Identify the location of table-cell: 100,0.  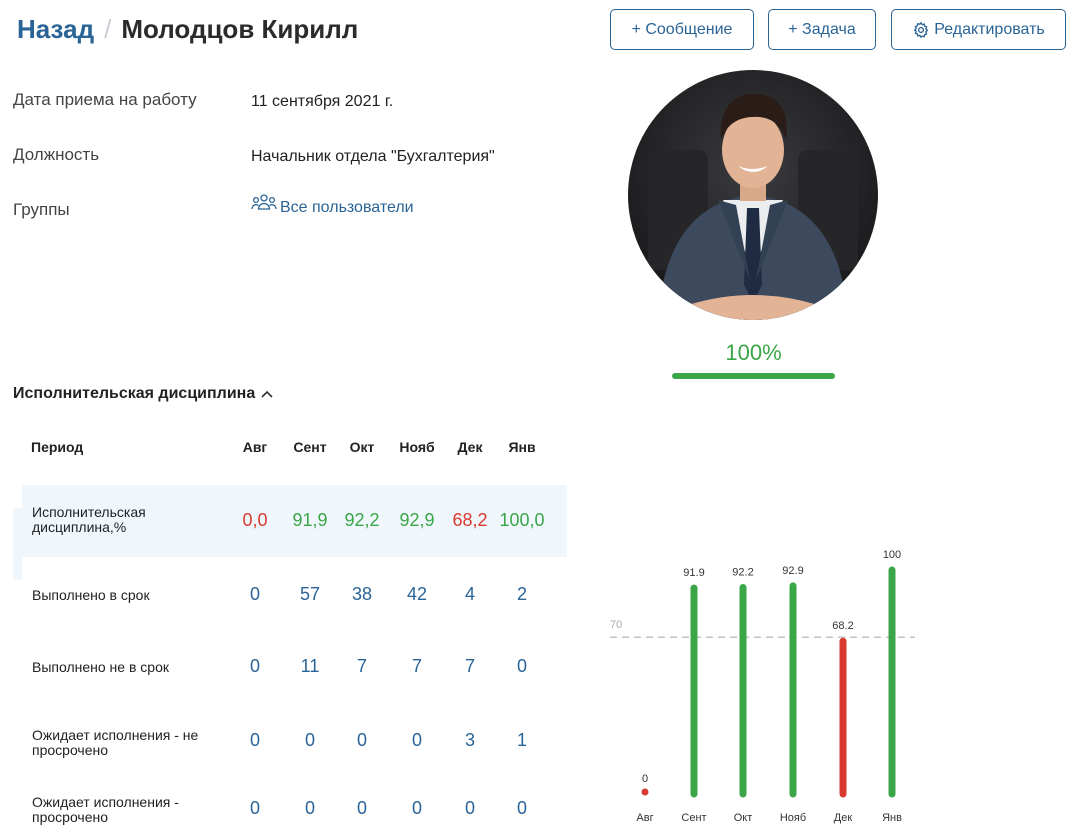
(522, 520).